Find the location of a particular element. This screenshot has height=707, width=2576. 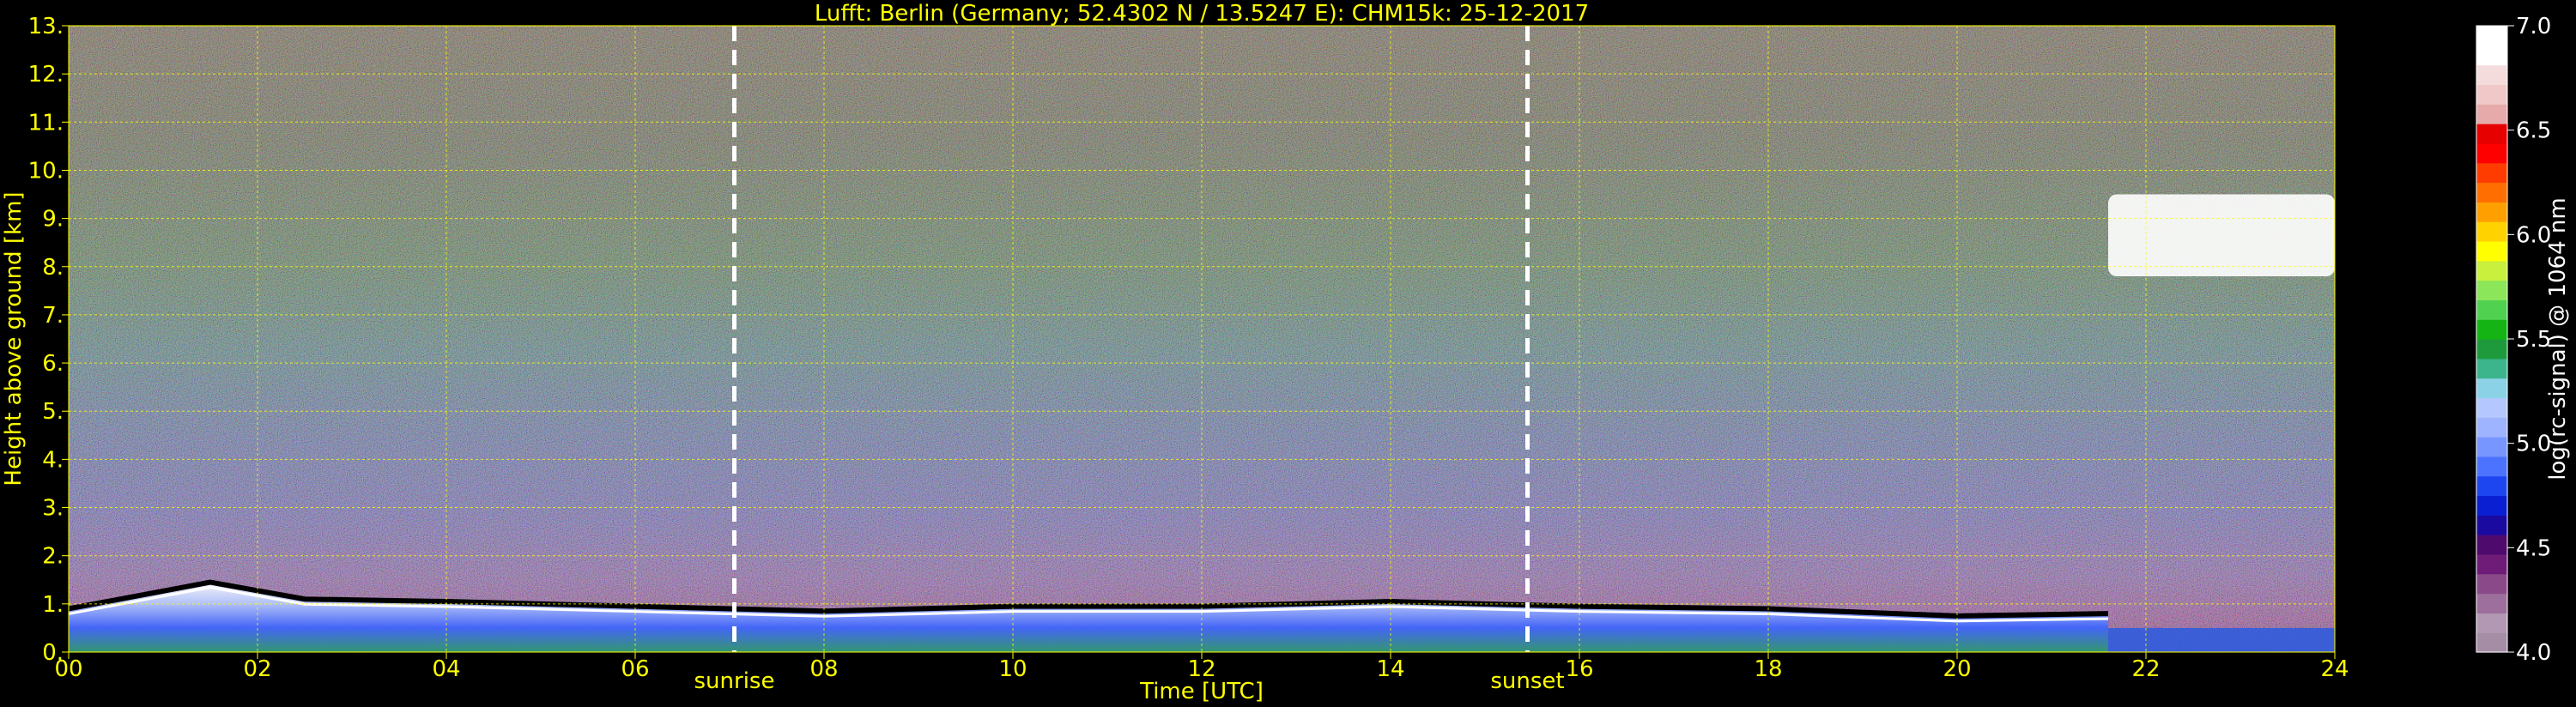

y-tick-label: 5. is located at coordinates (53, 412).